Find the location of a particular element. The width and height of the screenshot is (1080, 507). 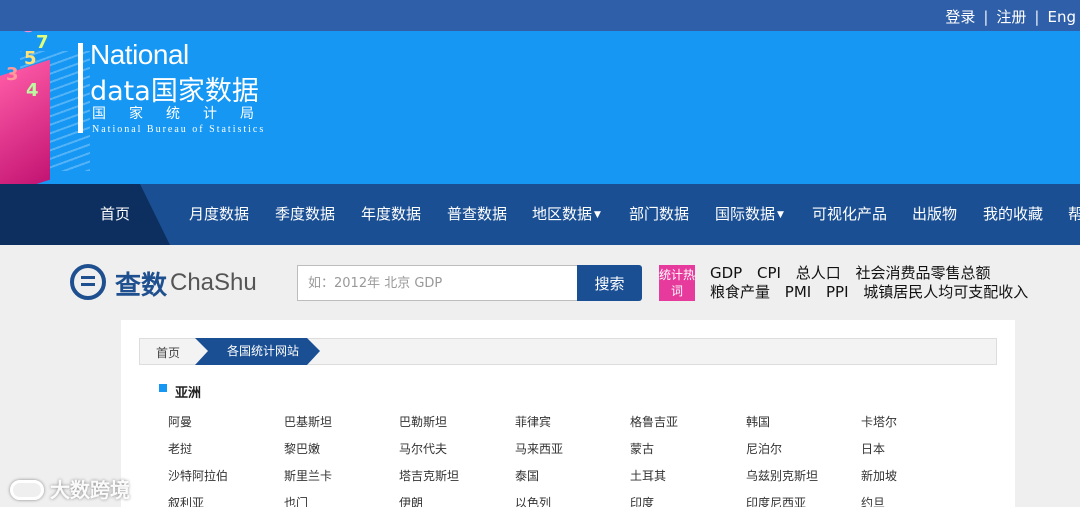

nav-item-regional: 地区数据 ▼ is located at coordinates (566, 213).